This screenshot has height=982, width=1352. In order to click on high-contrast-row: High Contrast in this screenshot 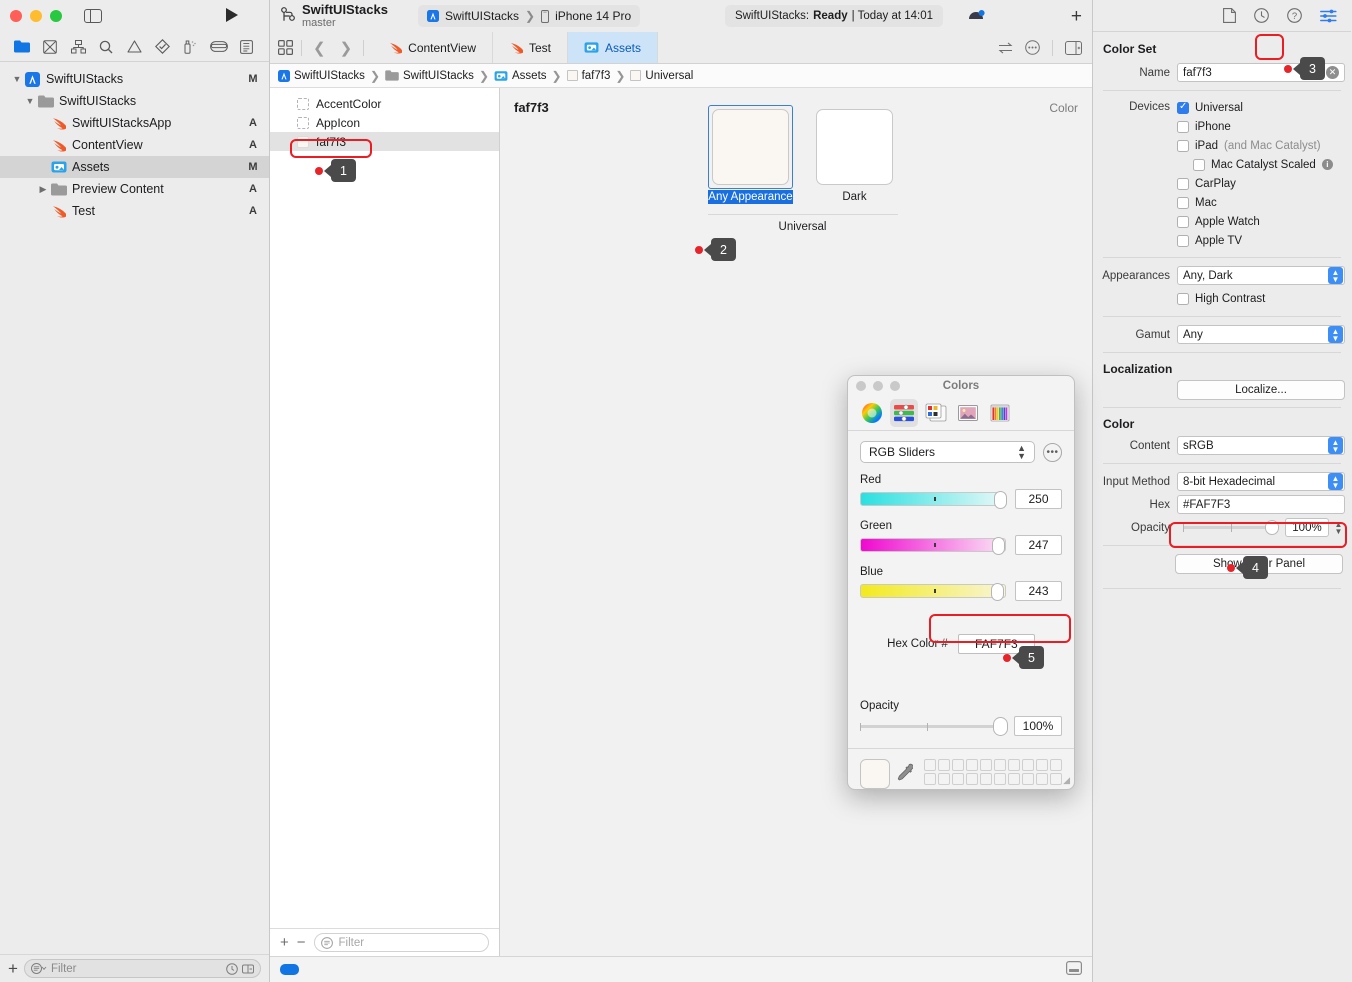, I will do `click(1222, 298)`.